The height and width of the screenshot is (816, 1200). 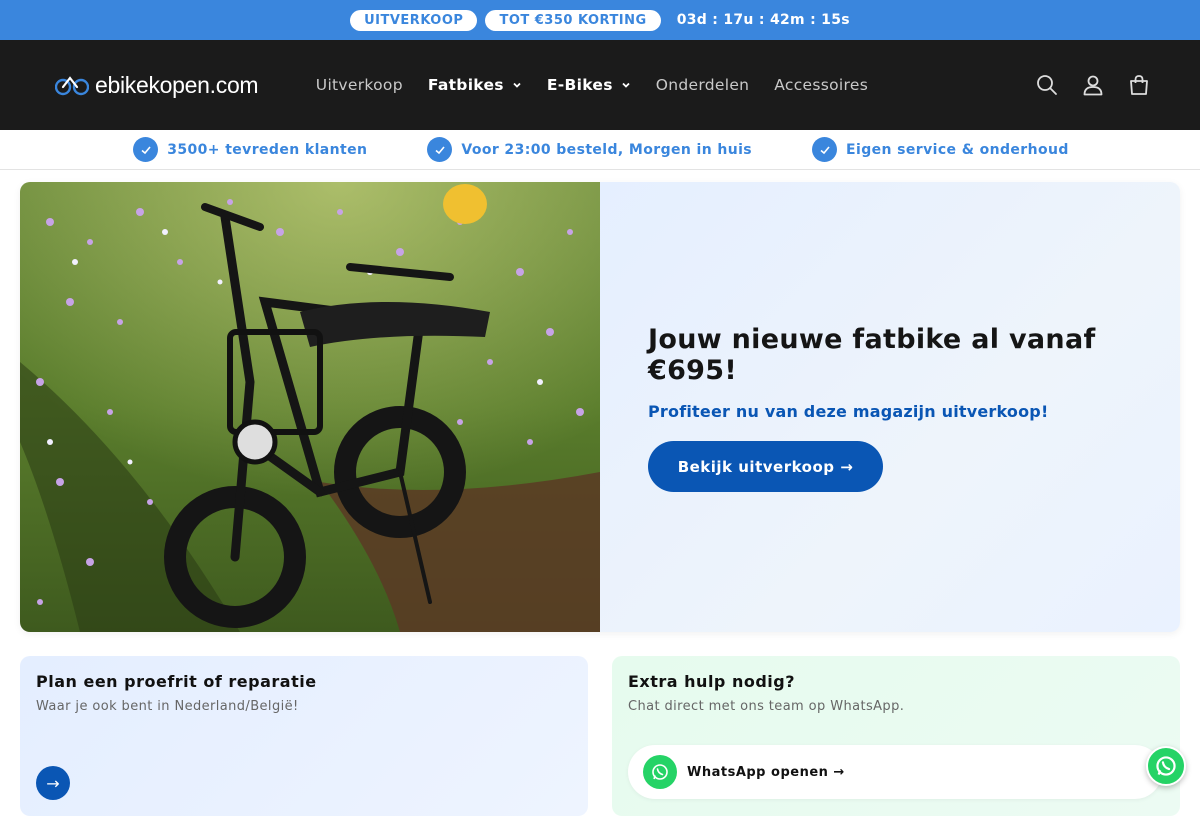 I want to click on countdown-timer: 03d : 17u : 42m : 15s, so click(x=763, y=20).